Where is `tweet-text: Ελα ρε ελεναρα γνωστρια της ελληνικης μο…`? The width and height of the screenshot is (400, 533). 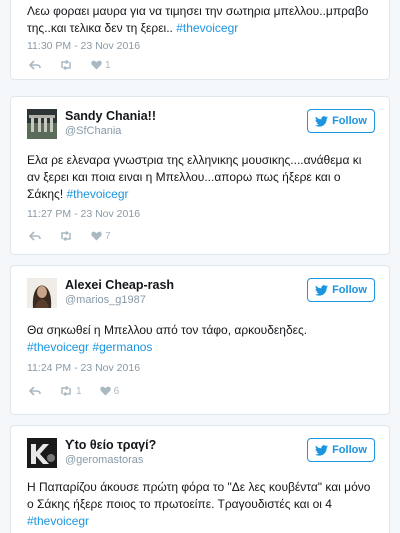
tweet-text: Ελα ρε ελεναρα γνωστρια της ελληνικης μο… is located at coordinates (201, 177).